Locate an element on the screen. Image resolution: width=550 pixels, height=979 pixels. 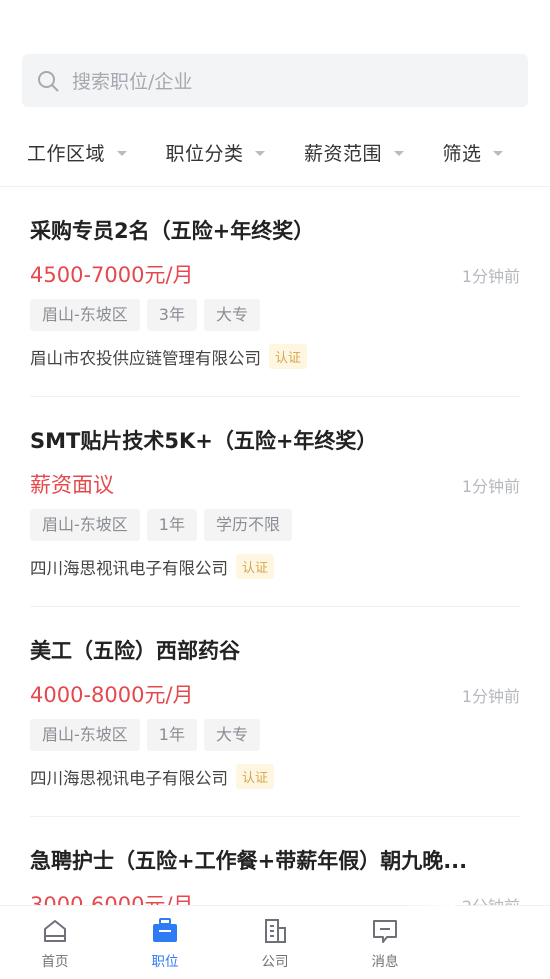
tab-company: 公司 is located at coordinates (275, 942).